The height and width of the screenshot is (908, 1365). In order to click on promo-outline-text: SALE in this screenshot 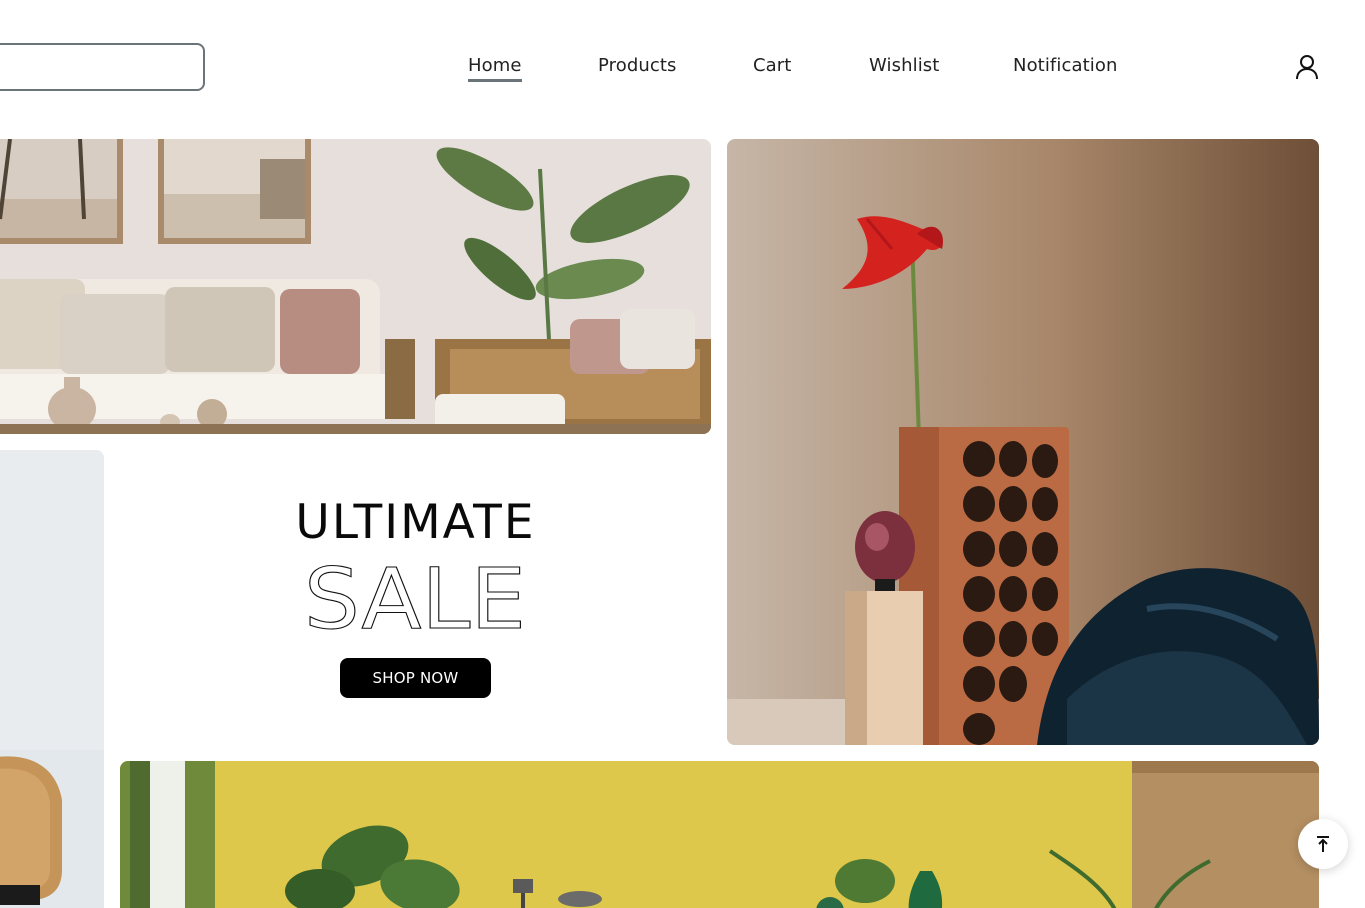, I will do `click(415, 593)`.